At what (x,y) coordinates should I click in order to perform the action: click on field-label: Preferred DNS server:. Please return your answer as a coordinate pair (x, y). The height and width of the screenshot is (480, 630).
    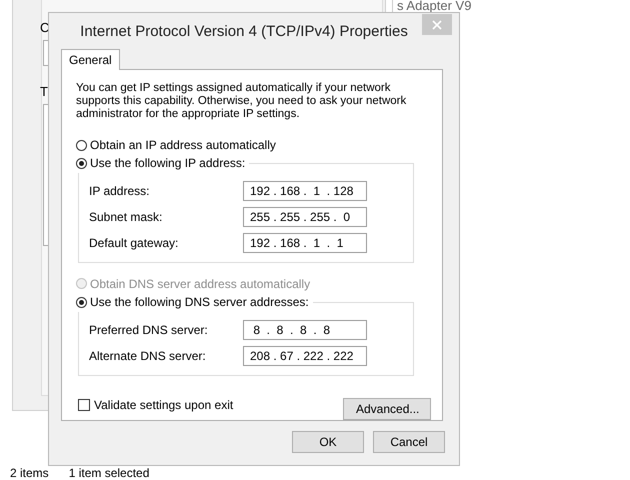
    Looking at the image, I should click on (148, 330).